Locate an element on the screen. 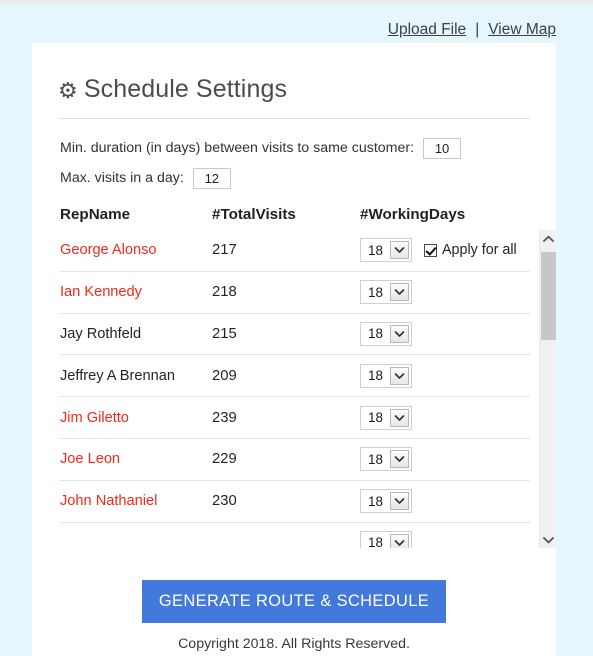 Image resolution: width=593 pixels, height=656 pixels. rep-total-visits: 230 is located at coordinates (224, 501).